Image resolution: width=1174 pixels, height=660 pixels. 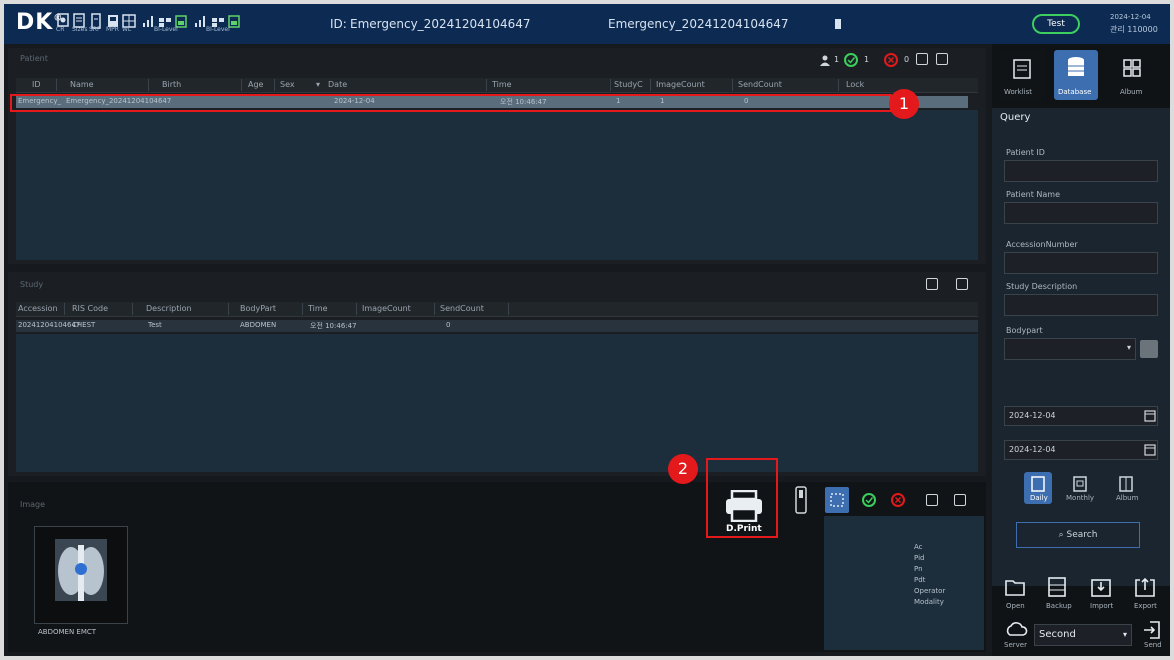 I want to click on cell-bodypart: ABDOMEN, so click(x=258, y=325).